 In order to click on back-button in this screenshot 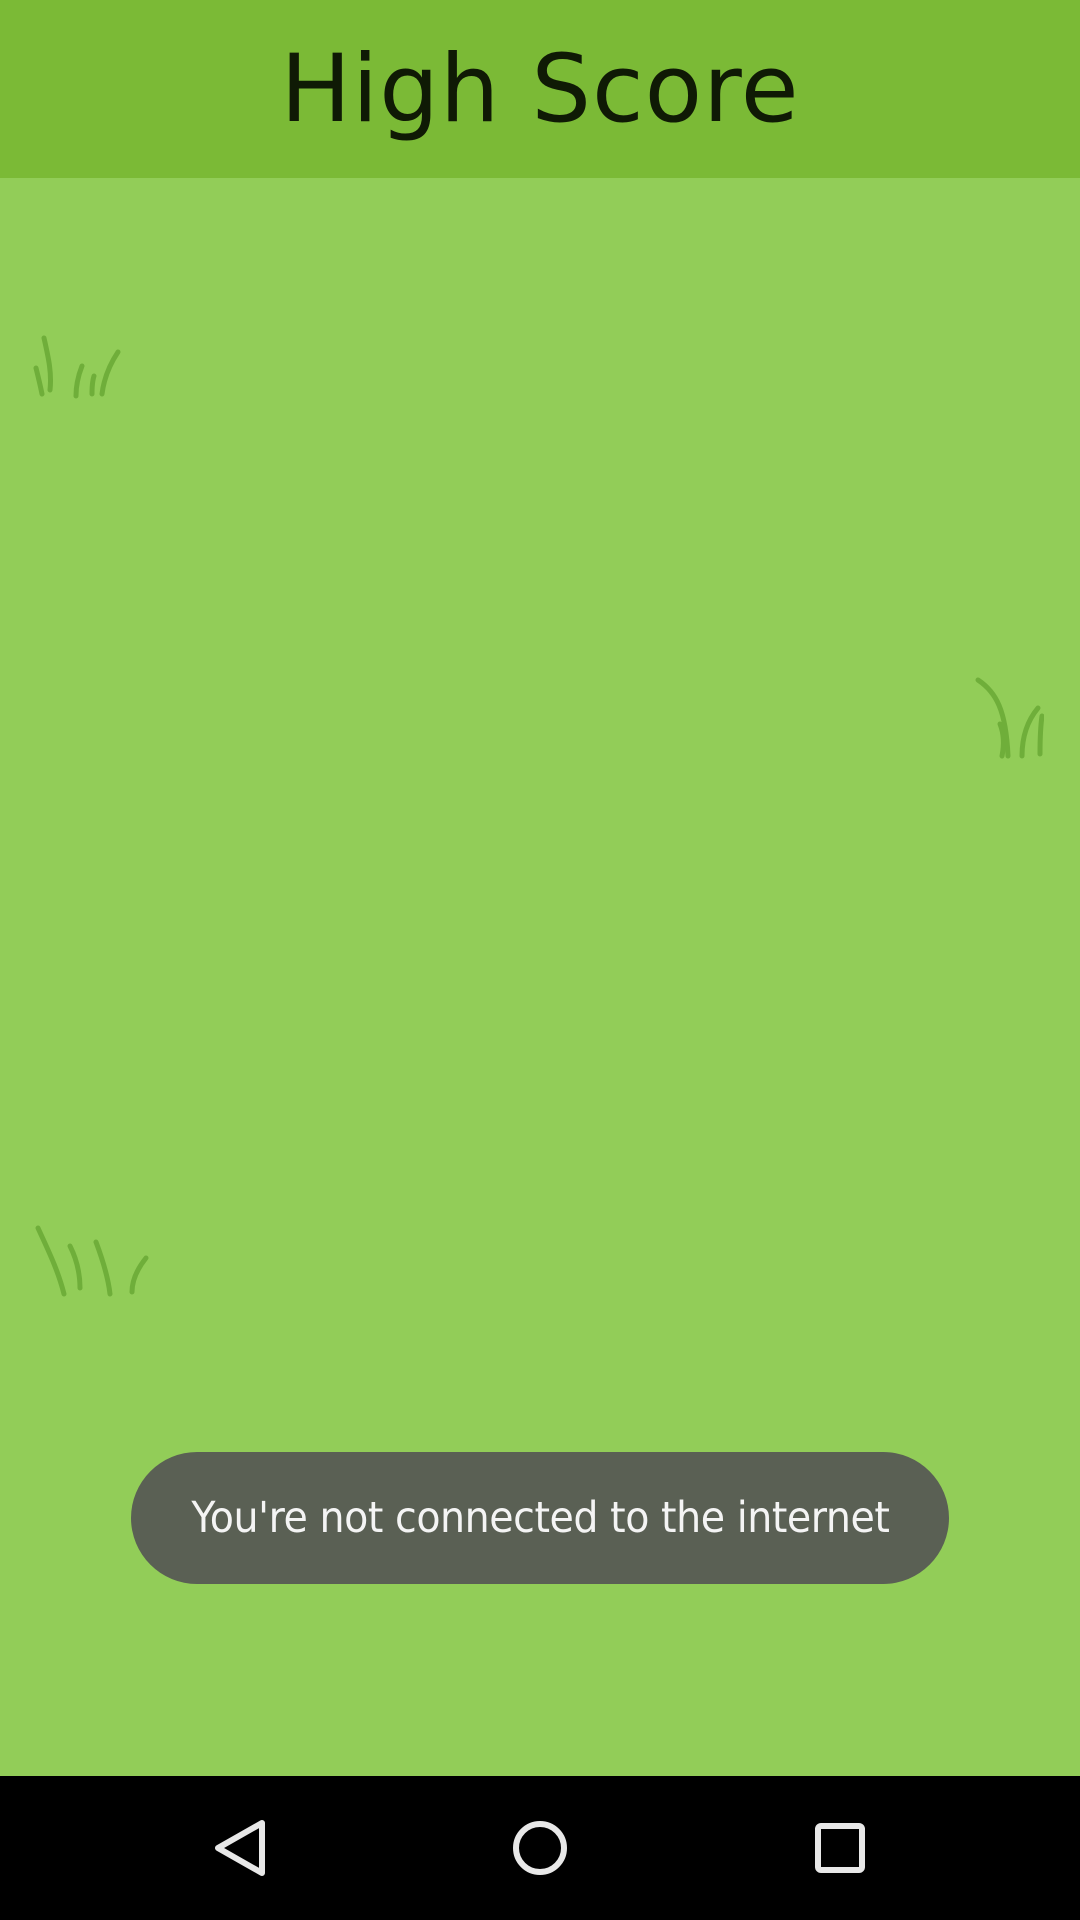, I will do `click(240, 1848)`.